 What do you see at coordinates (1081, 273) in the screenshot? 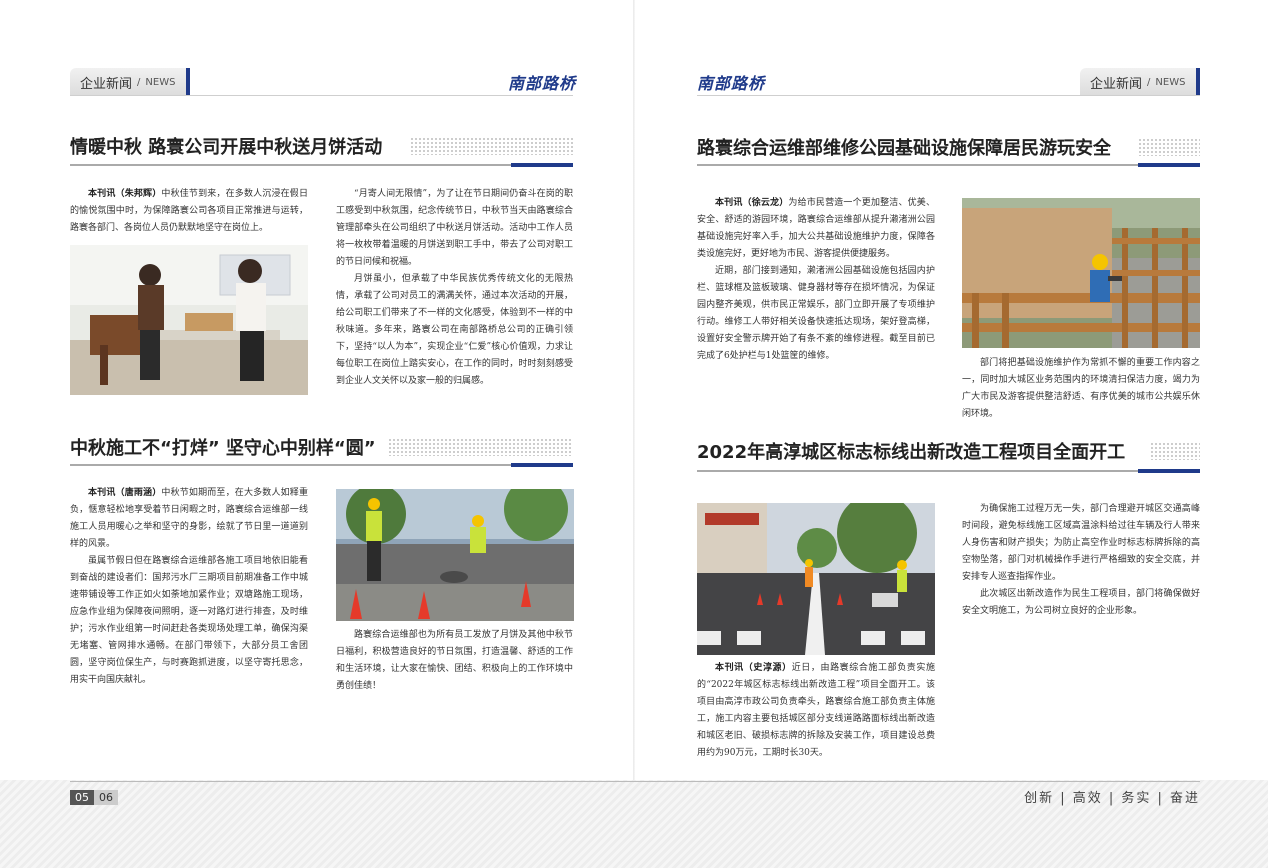
I see `photo-park-railing-repair` at bounding box center [1081, 273].